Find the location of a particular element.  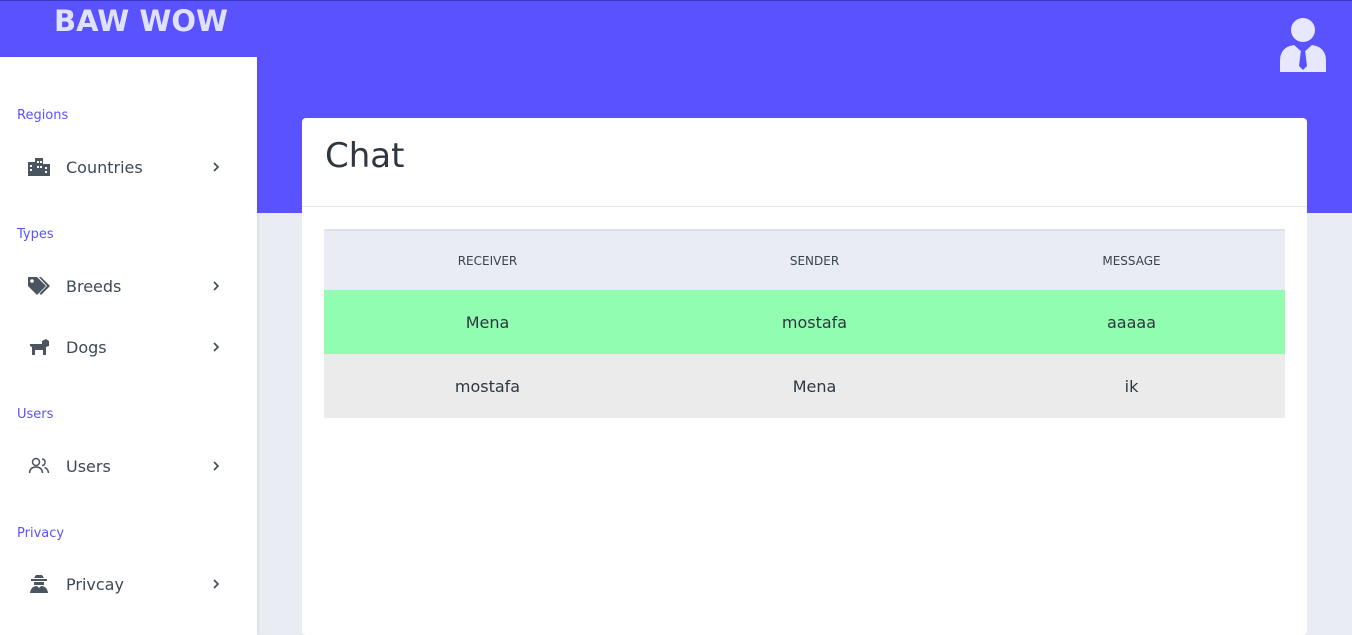

column-header-message: MESSAGE is located at coordinates (1131, 261).